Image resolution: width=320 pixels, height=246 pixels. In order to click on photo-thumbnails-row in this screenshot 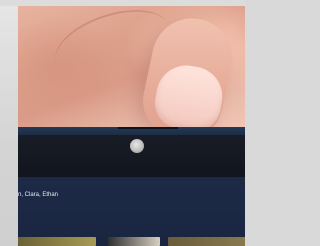, I will do `click(131, 241)`.